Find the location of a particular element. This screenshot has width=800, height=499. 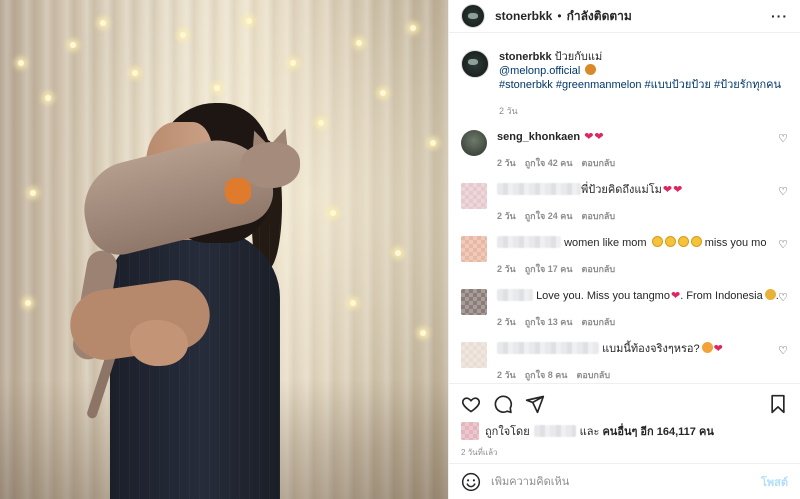

comment-text: women like mom is located at coordinates (605, 243).